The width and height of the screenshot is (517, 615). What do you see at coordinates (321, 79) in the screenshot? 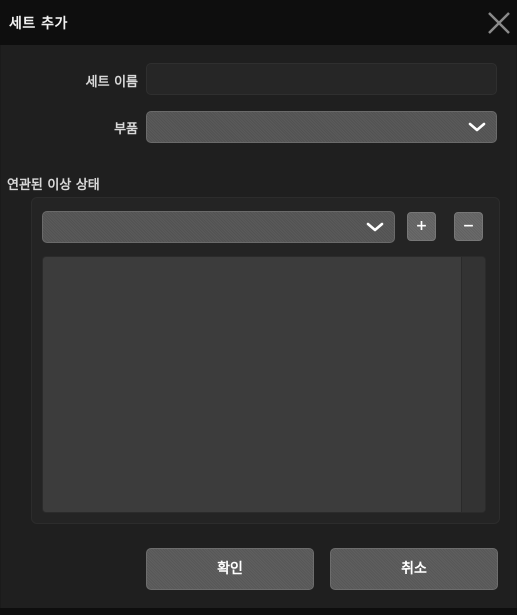
I see `set-name-input` at bounding box center [321, 79].